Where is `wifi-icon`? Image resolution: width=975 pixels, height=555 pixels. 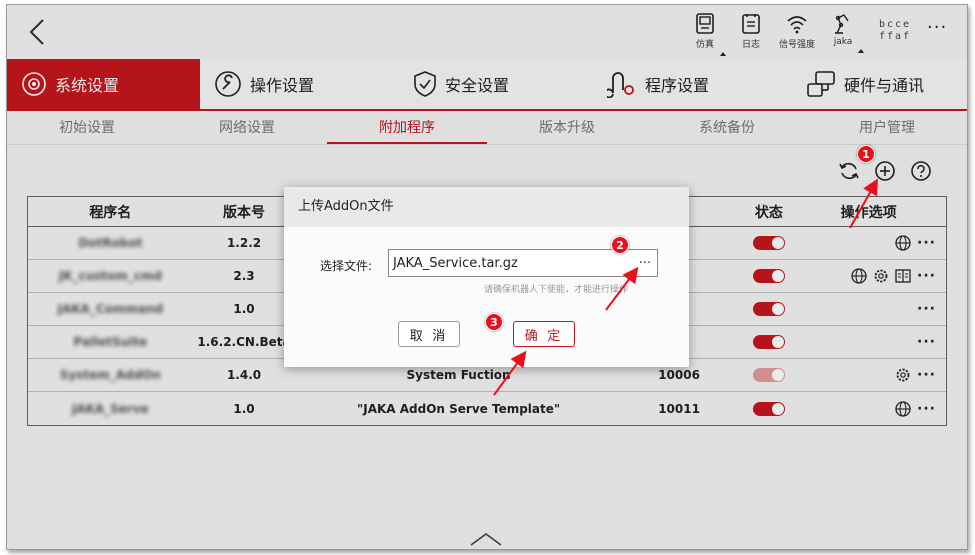
wifi-icon is located at coordinates (797, 25).